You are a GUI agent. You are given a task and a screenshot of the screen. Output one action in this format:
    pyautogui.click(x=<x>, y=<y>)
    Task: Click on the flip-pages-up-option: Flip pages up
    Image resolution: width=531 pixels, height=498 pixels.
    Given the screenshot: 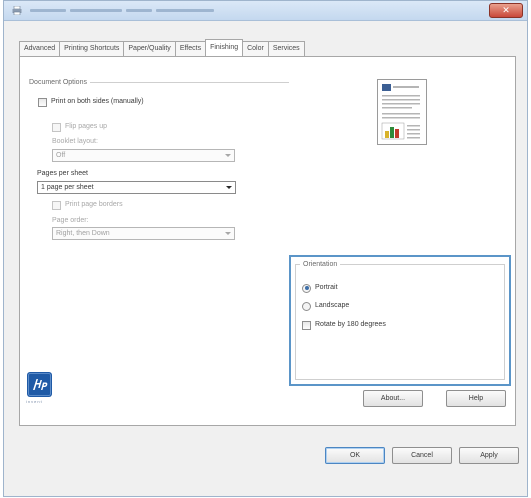 What is the action you would take?
    pyautogui.click(x=79, y=127)
    